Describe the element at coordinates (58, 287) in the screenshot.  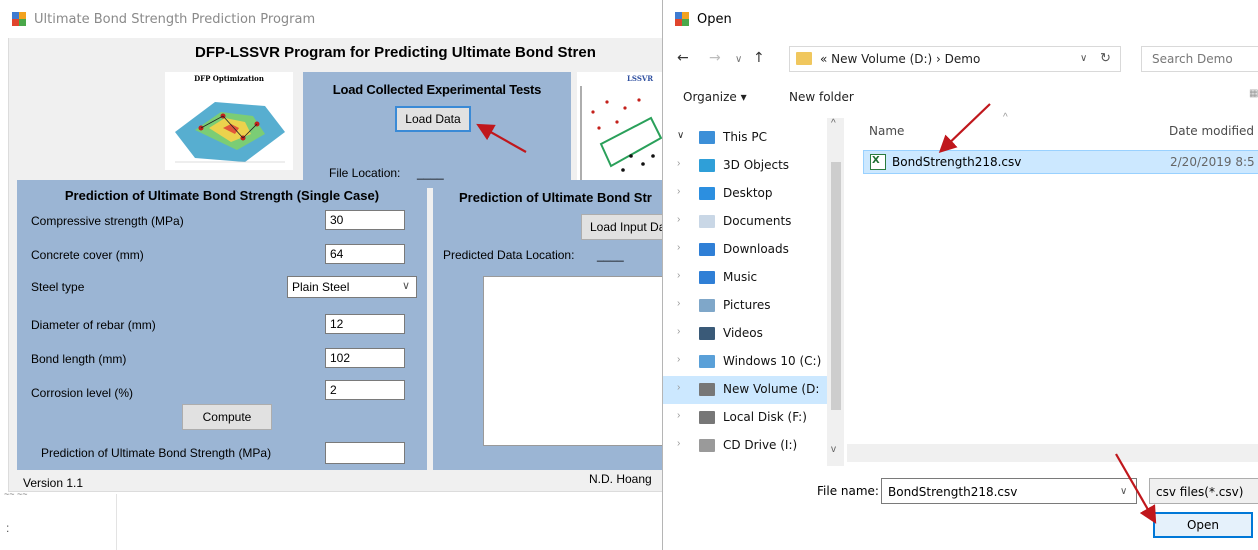
I see `steel-type-label: Steel type` at that location.